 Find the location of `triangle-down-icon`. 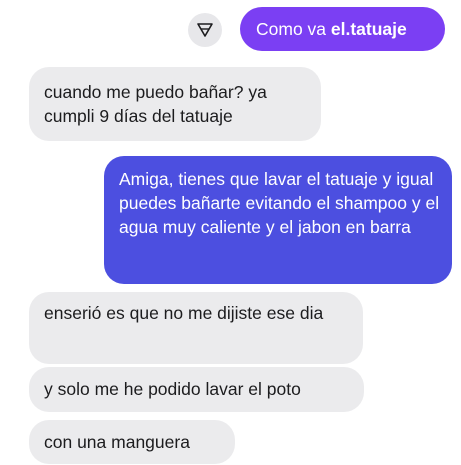

triangle-down-icon is located at coordinates (205, 30).